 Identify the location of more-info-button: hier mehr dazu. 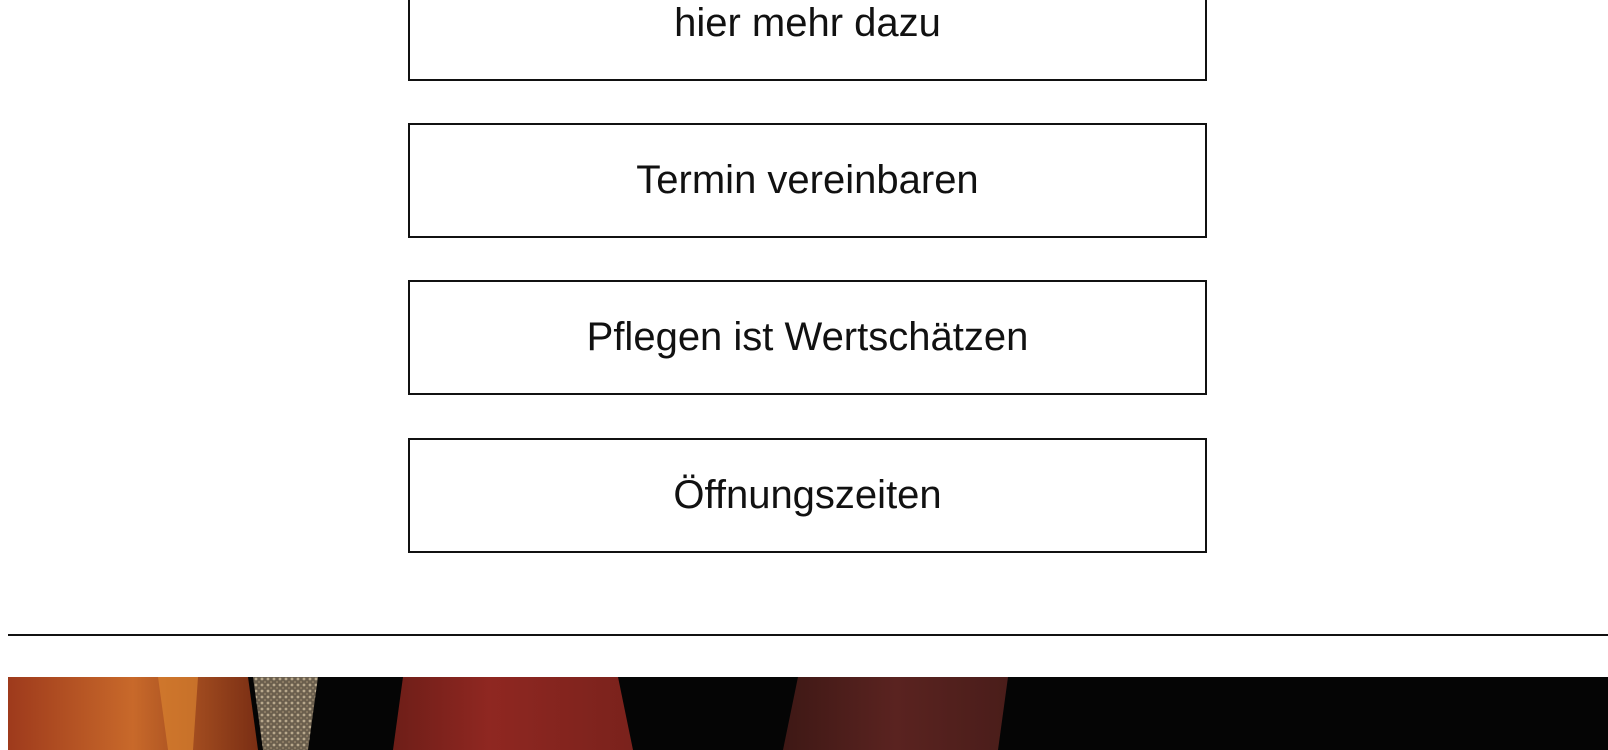
(807, 40).